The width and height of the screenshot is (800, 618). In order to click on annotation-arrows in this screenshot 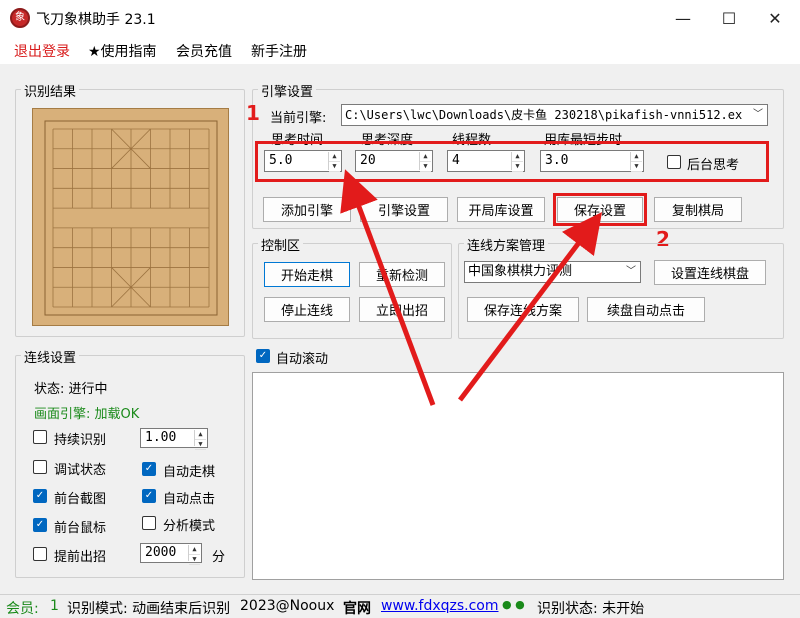, I will do `click(471, 287)`.